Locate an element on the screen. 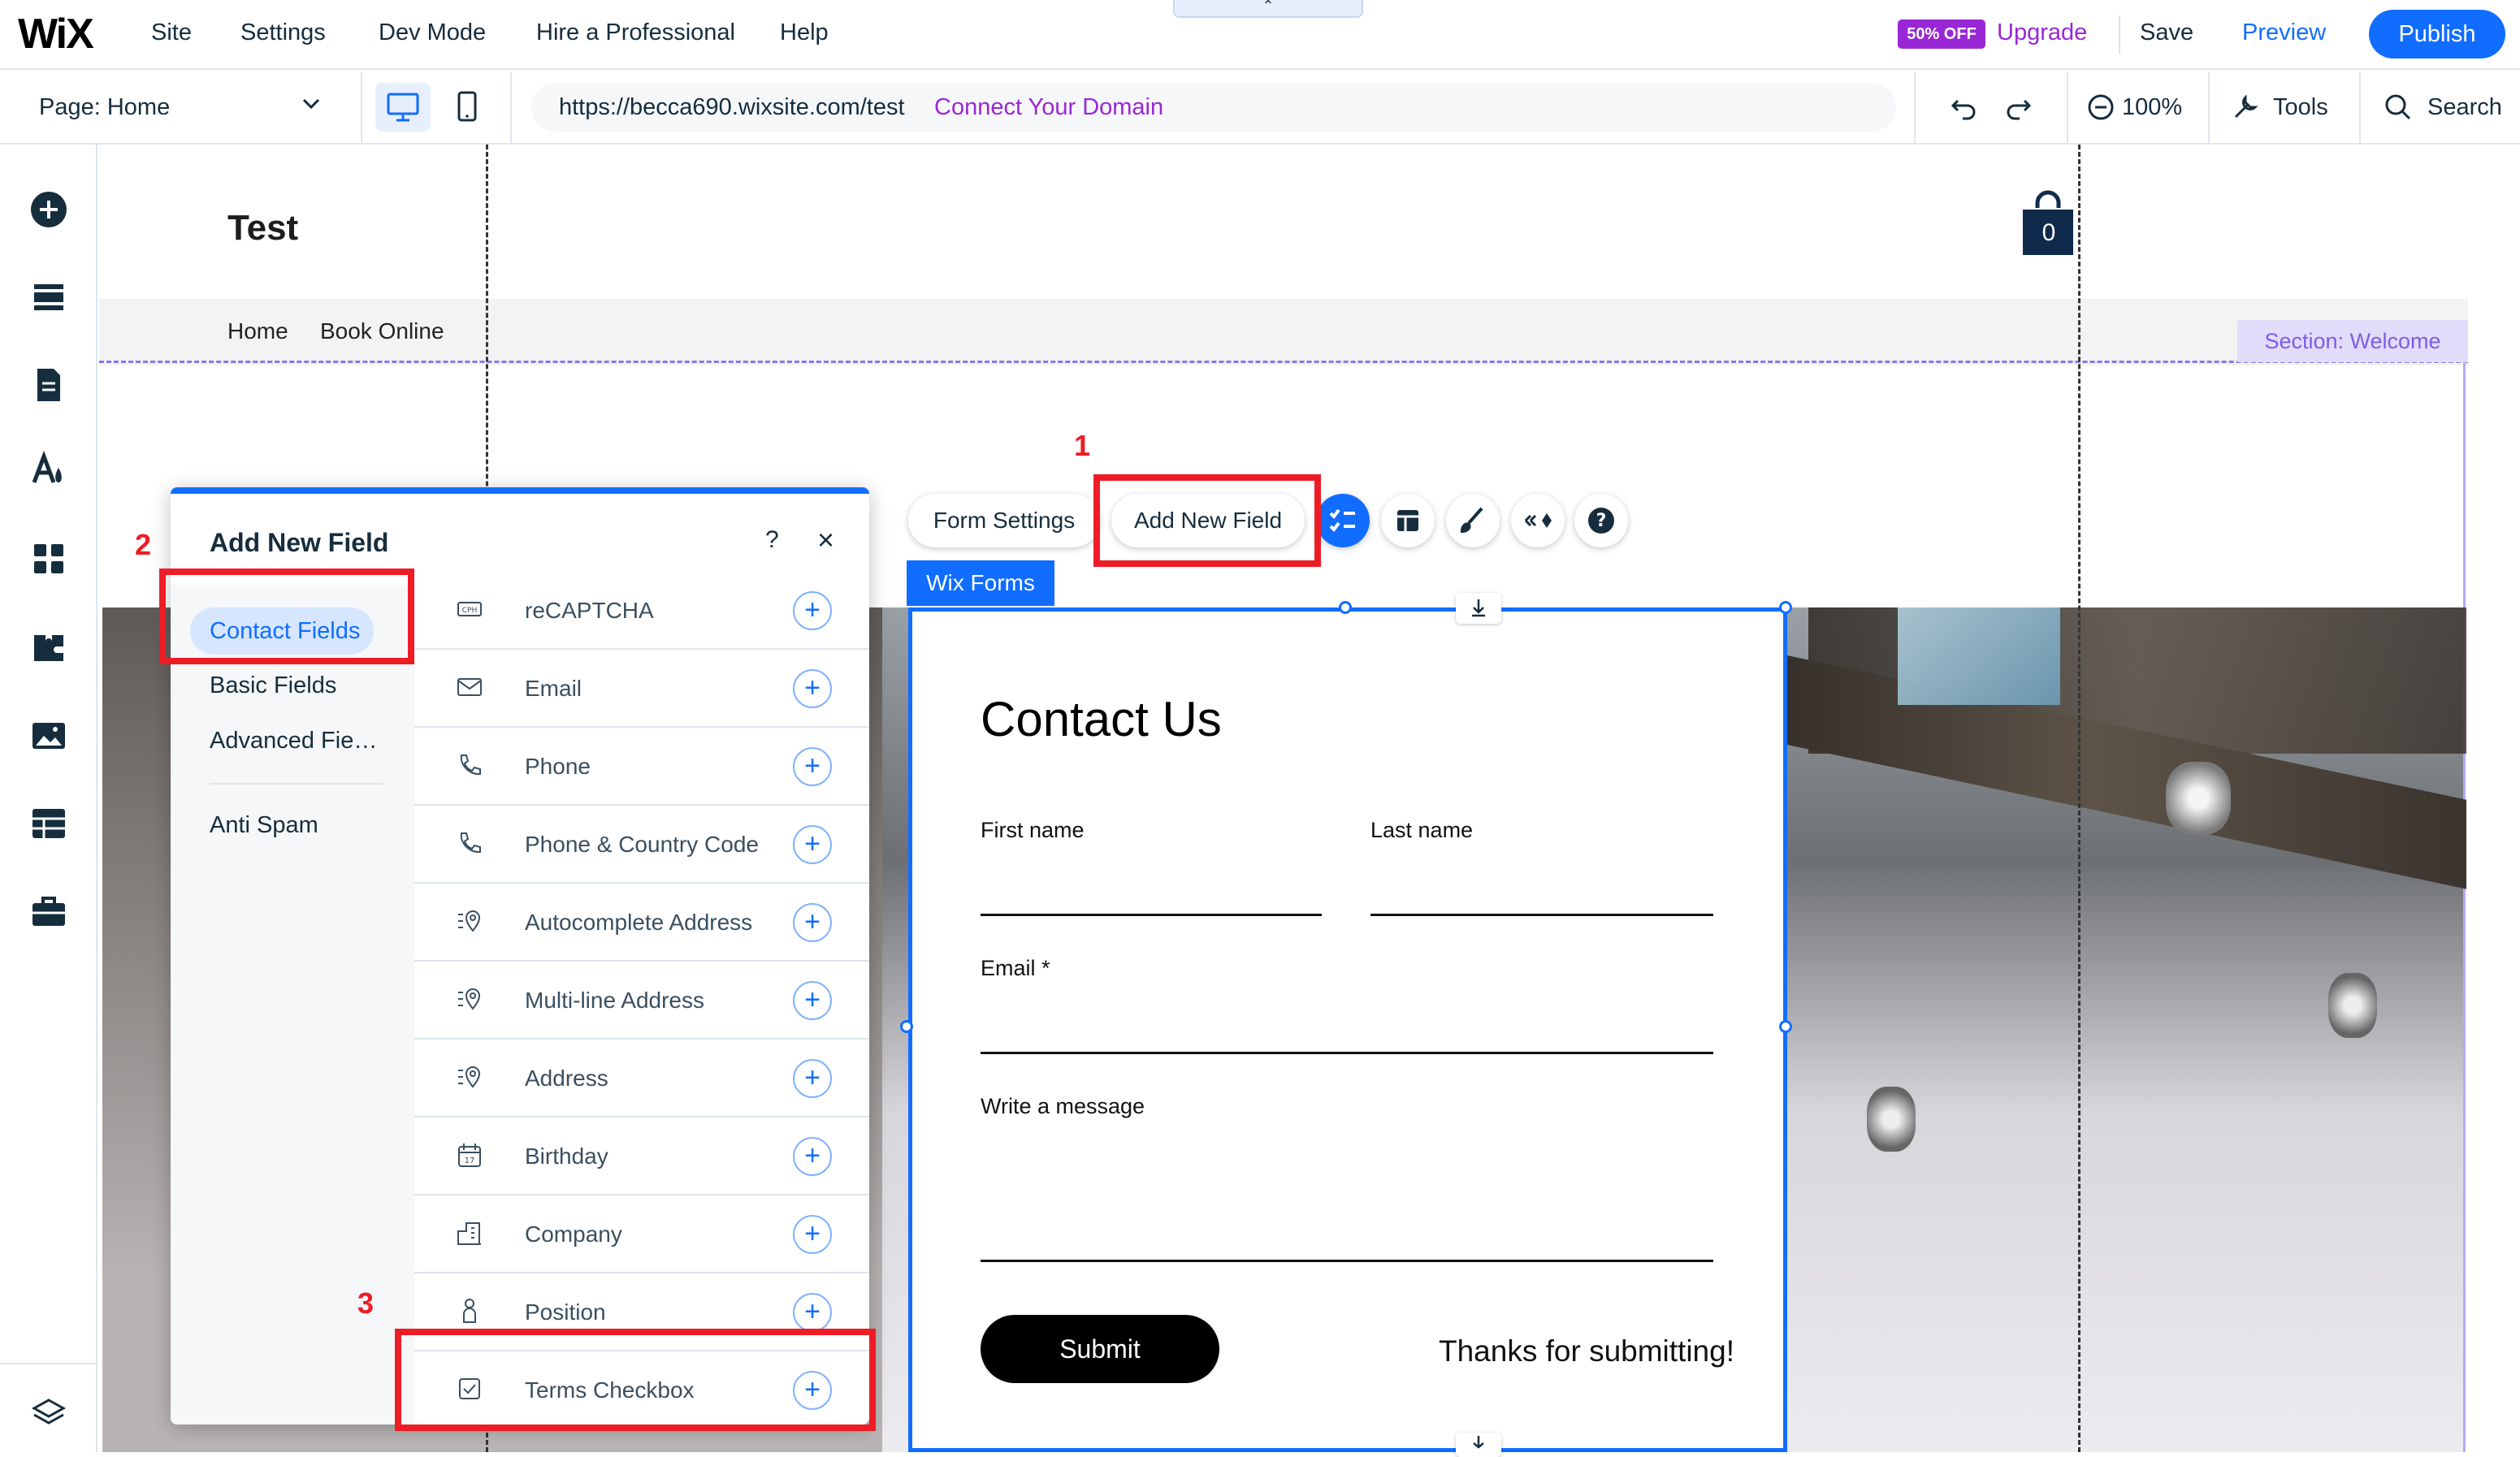  portfolio-icon is located at coordinates (48, 911).